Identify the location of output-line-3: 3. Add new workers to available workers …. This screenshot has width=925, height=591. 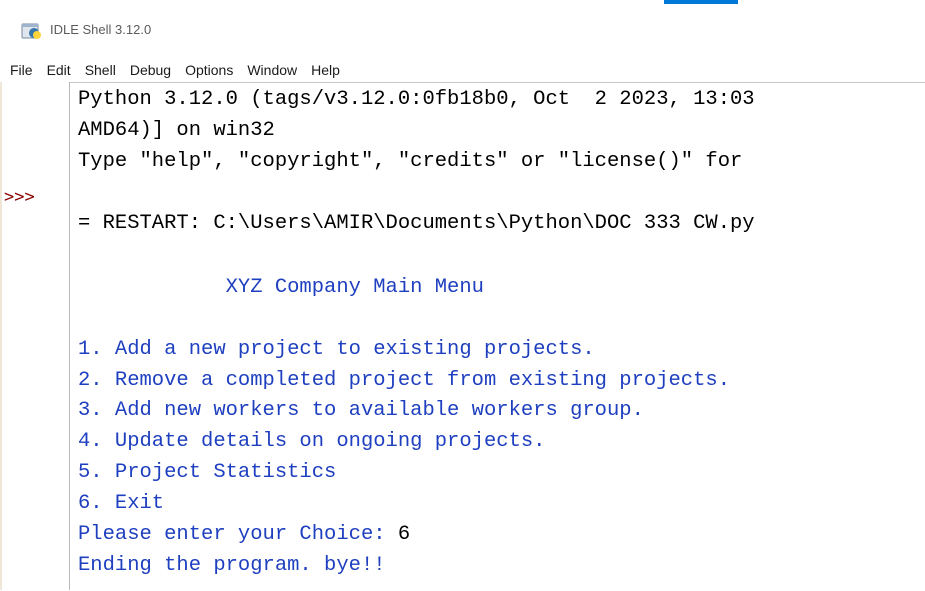
(361, 410).